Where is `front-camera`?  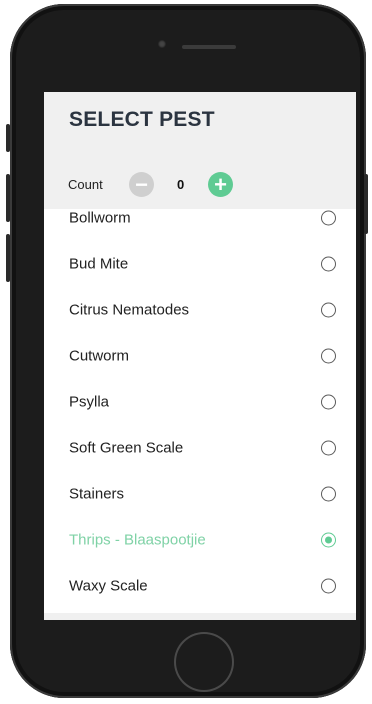
front-camera is located at coordinates (162, 44).